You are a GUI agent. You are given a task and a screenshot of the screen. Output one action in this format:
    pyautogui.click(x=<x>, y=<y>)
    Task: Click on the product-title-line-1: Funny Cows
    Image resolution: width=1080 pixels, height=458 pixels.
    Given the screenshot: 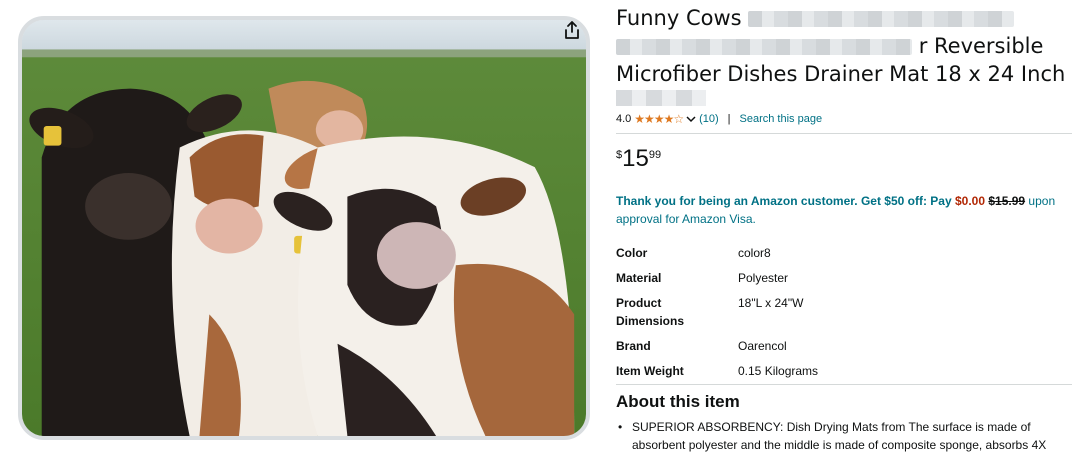 What is the action you would take?
    pyautogui.click(x=679, y=18)
    